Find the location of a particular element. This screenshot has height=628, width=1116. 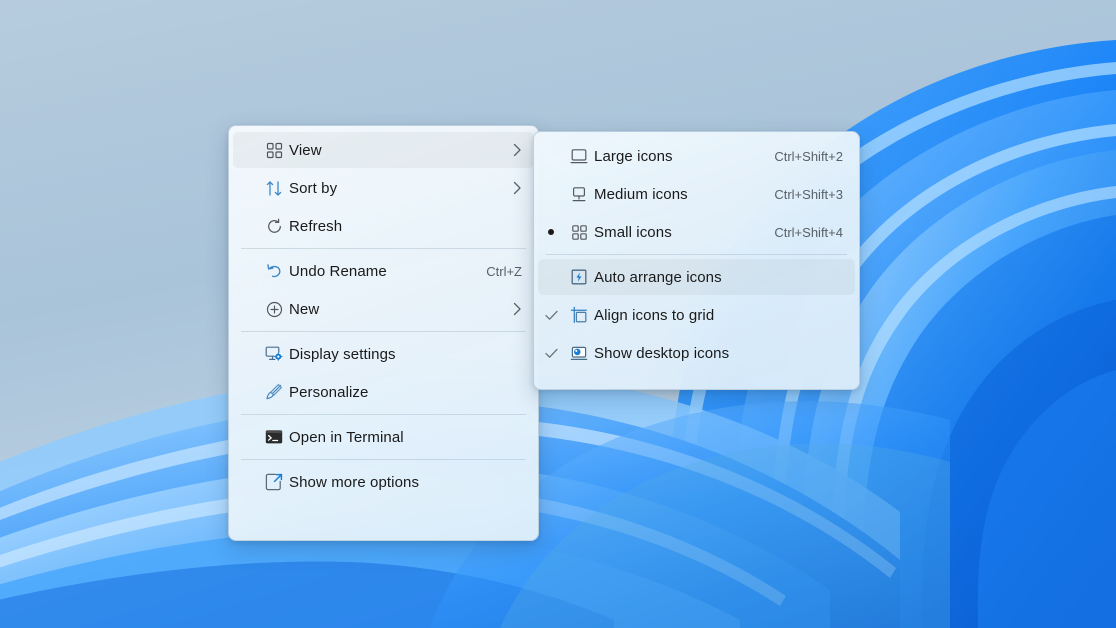

menu-item-show-desktop-icons: Show desktop icons is located at coordinates (696, 353).